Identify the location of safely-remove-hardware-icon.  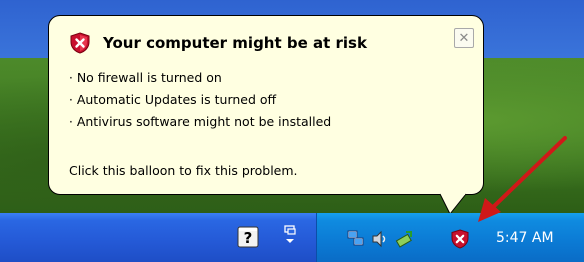
(404, 239).